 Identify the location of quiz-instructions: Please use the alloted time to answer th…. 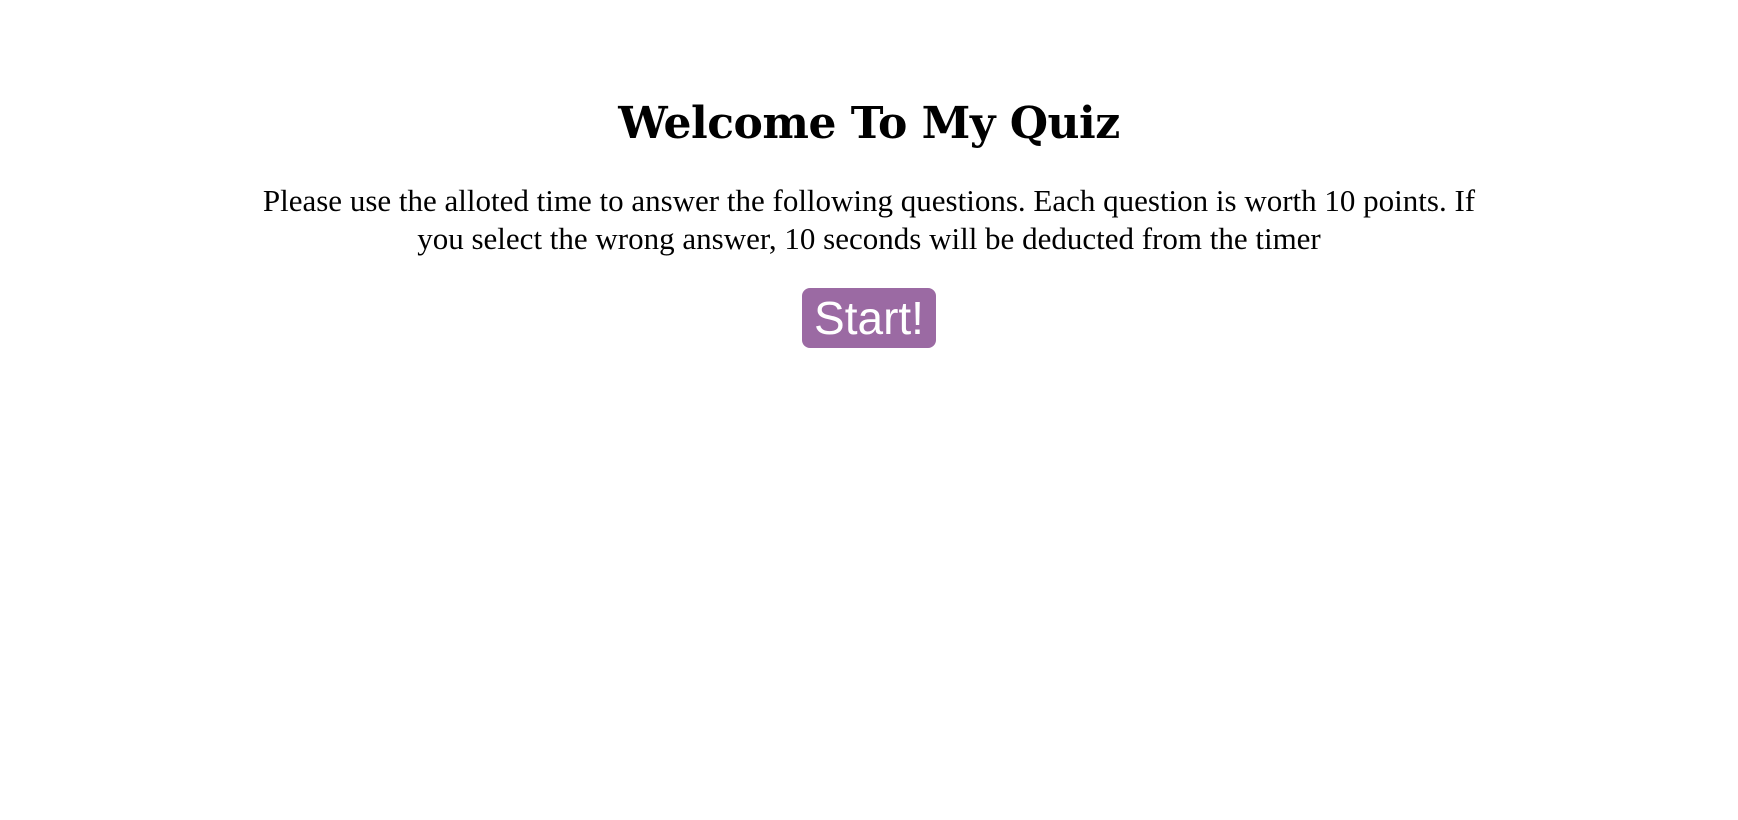
(869, 219).